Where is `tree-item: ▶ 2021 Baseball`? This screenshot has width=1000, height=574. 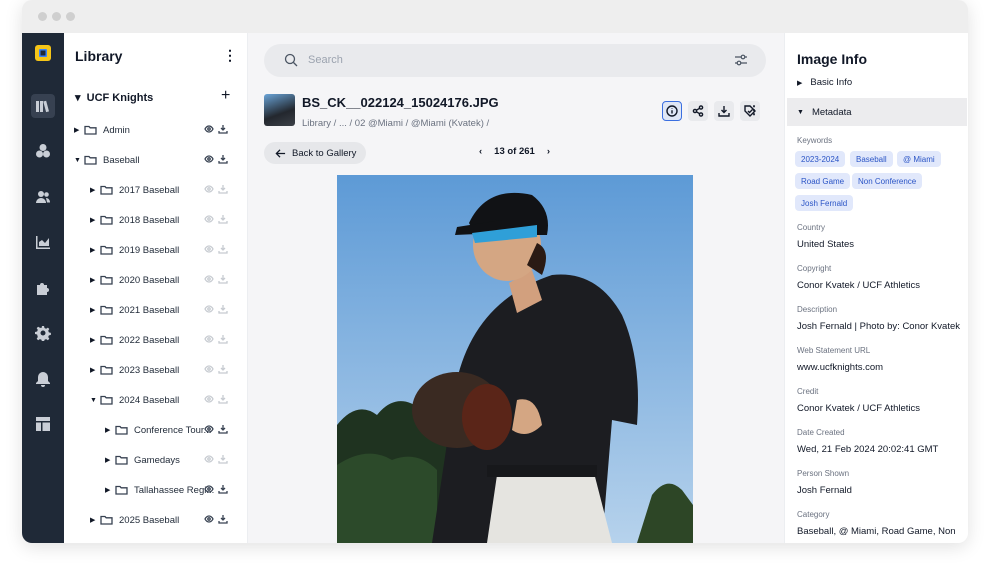
tree-item: ▶ 2021 Baseball is located at coordinates (159, 310).